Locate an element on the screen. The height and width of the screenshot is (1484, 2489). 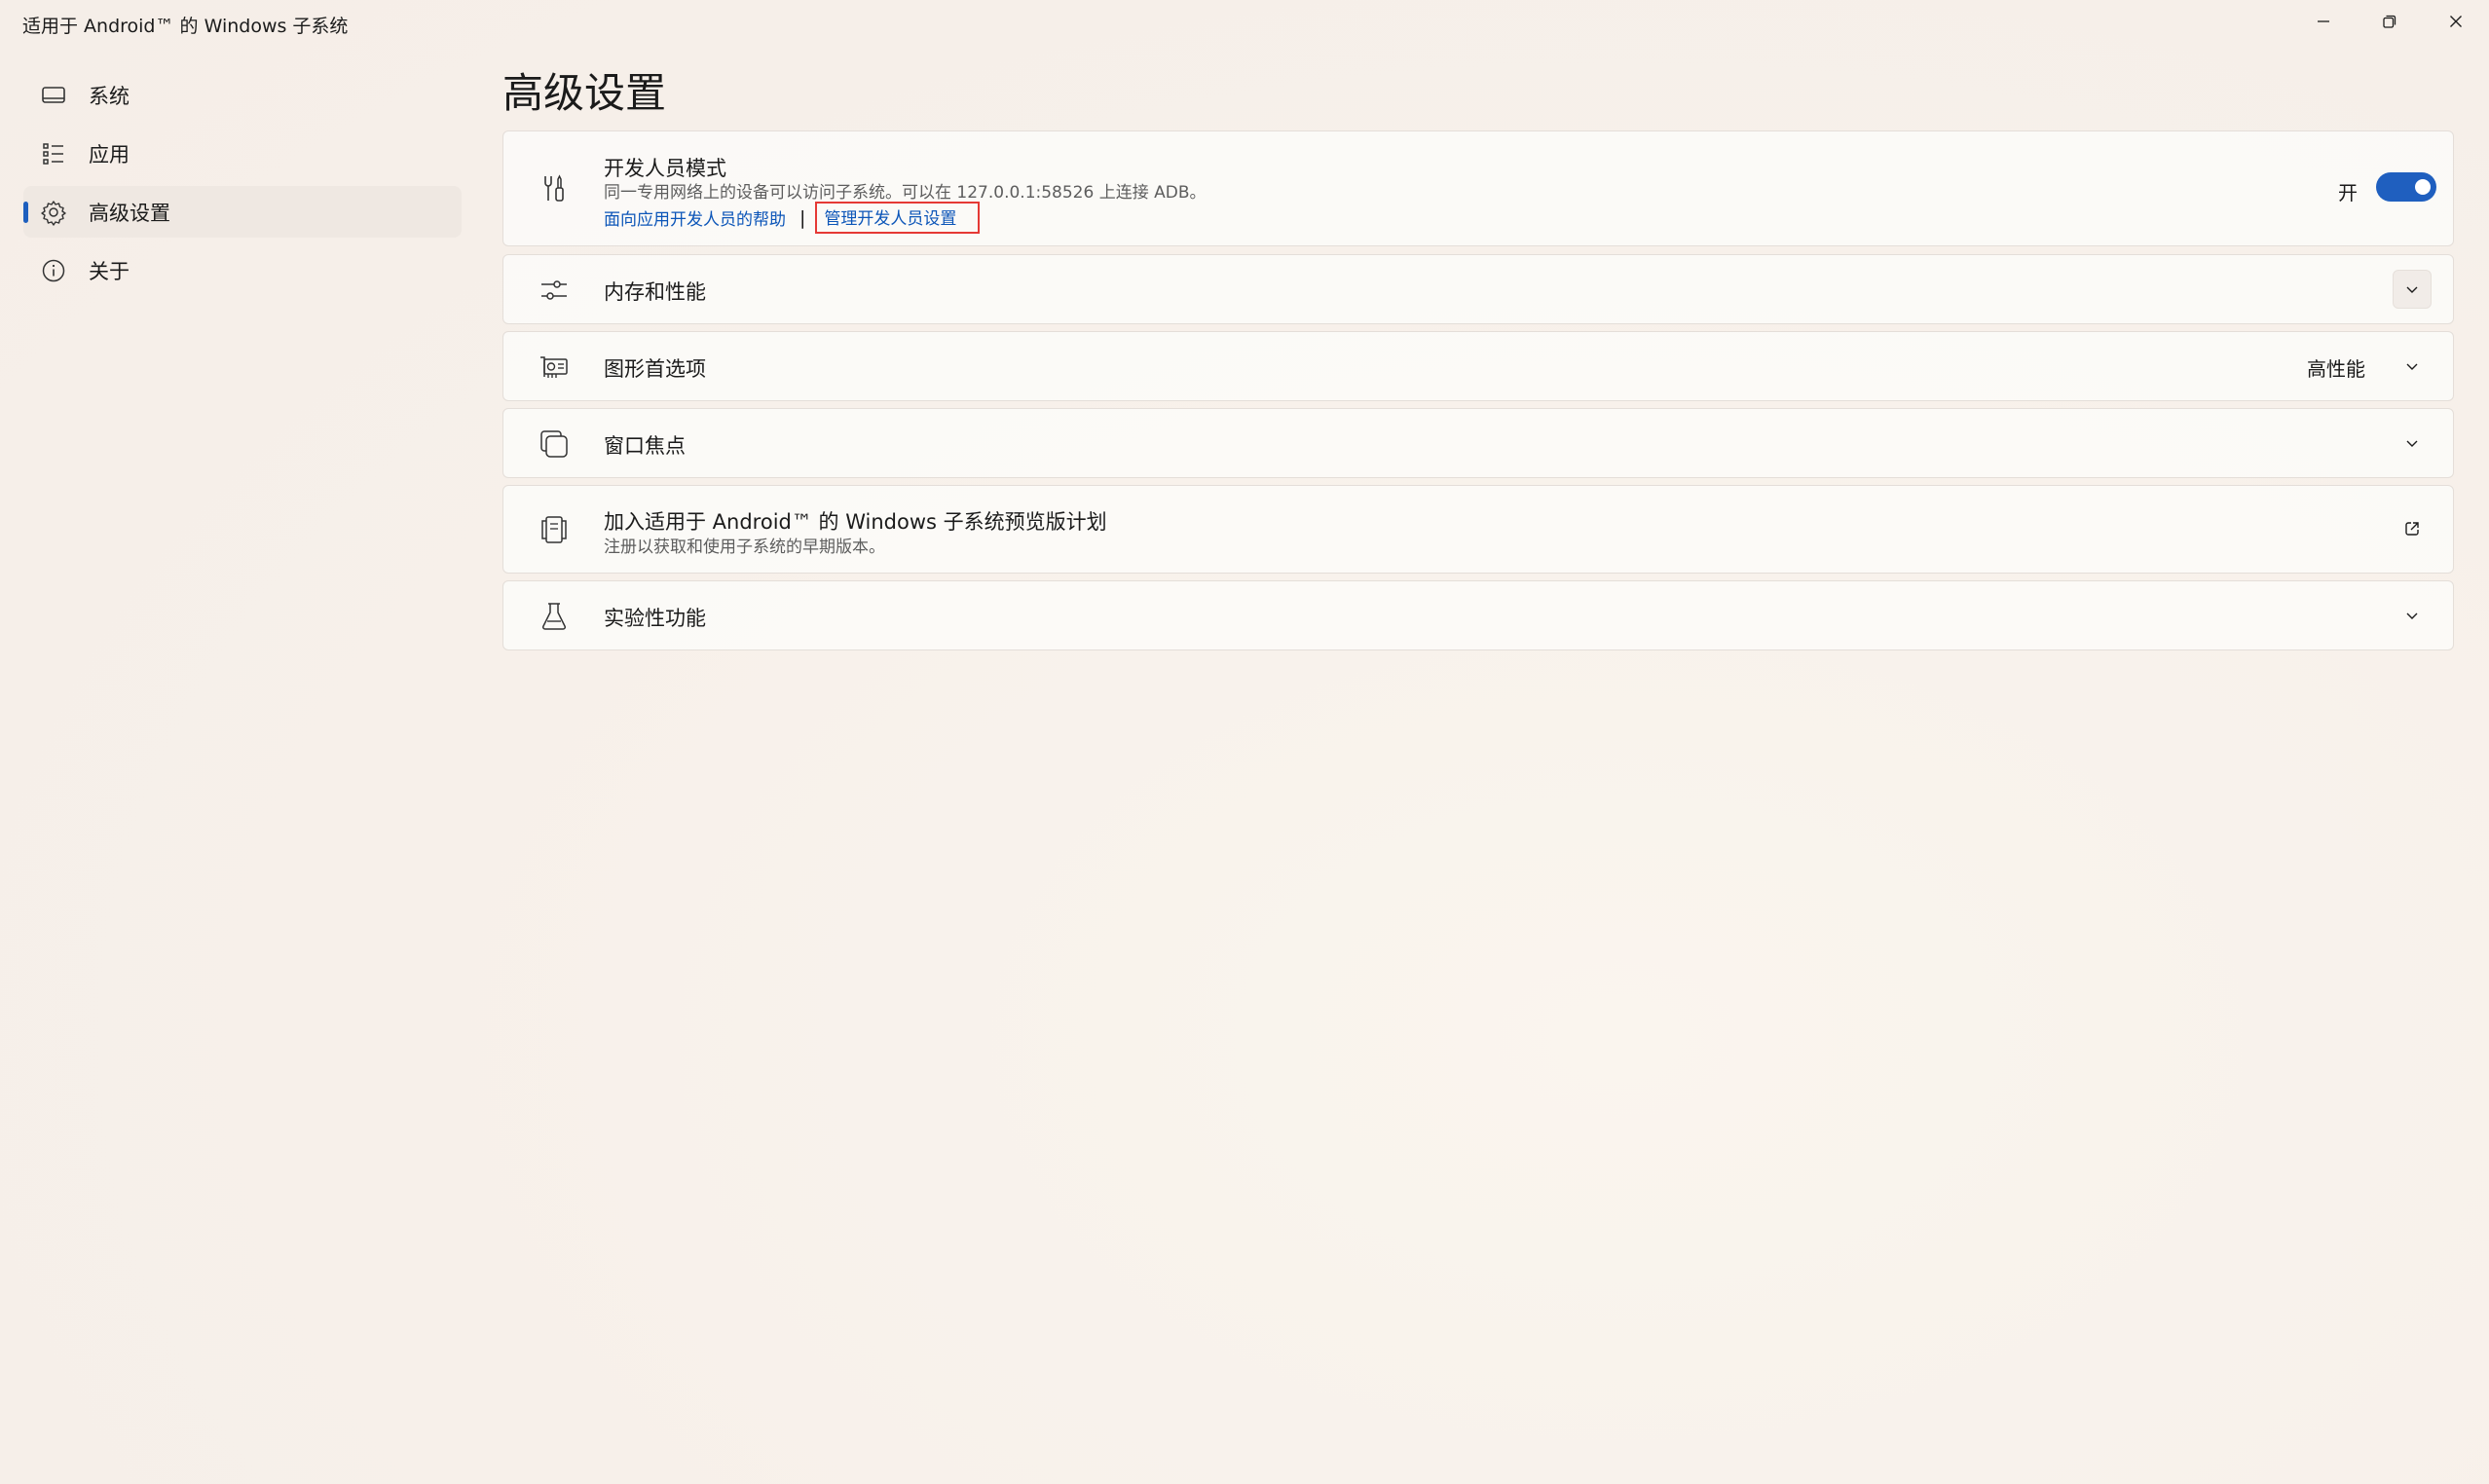
graphics-dropdown-button is located at coordinates (2413, 366).